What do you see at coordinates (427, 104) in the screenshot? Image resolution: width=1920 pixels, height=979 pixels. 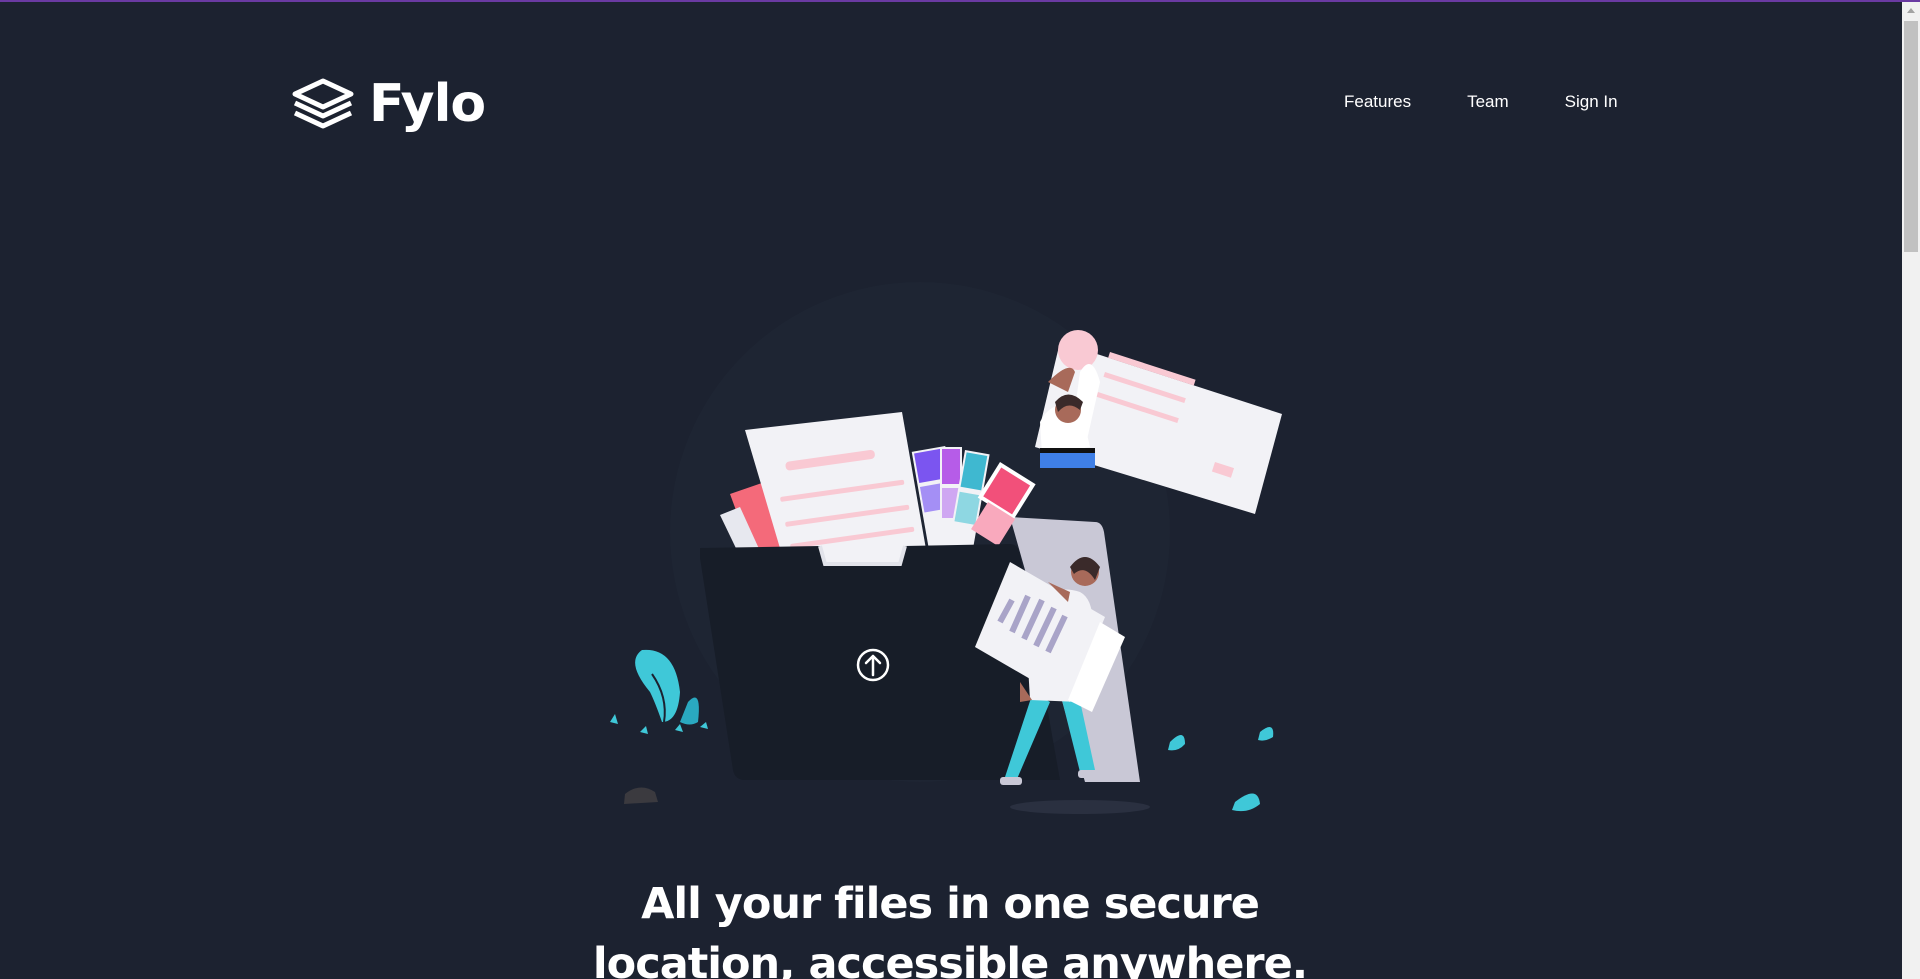 I see `logo-wordmark: Fylo` at bounding box center [427, 104].